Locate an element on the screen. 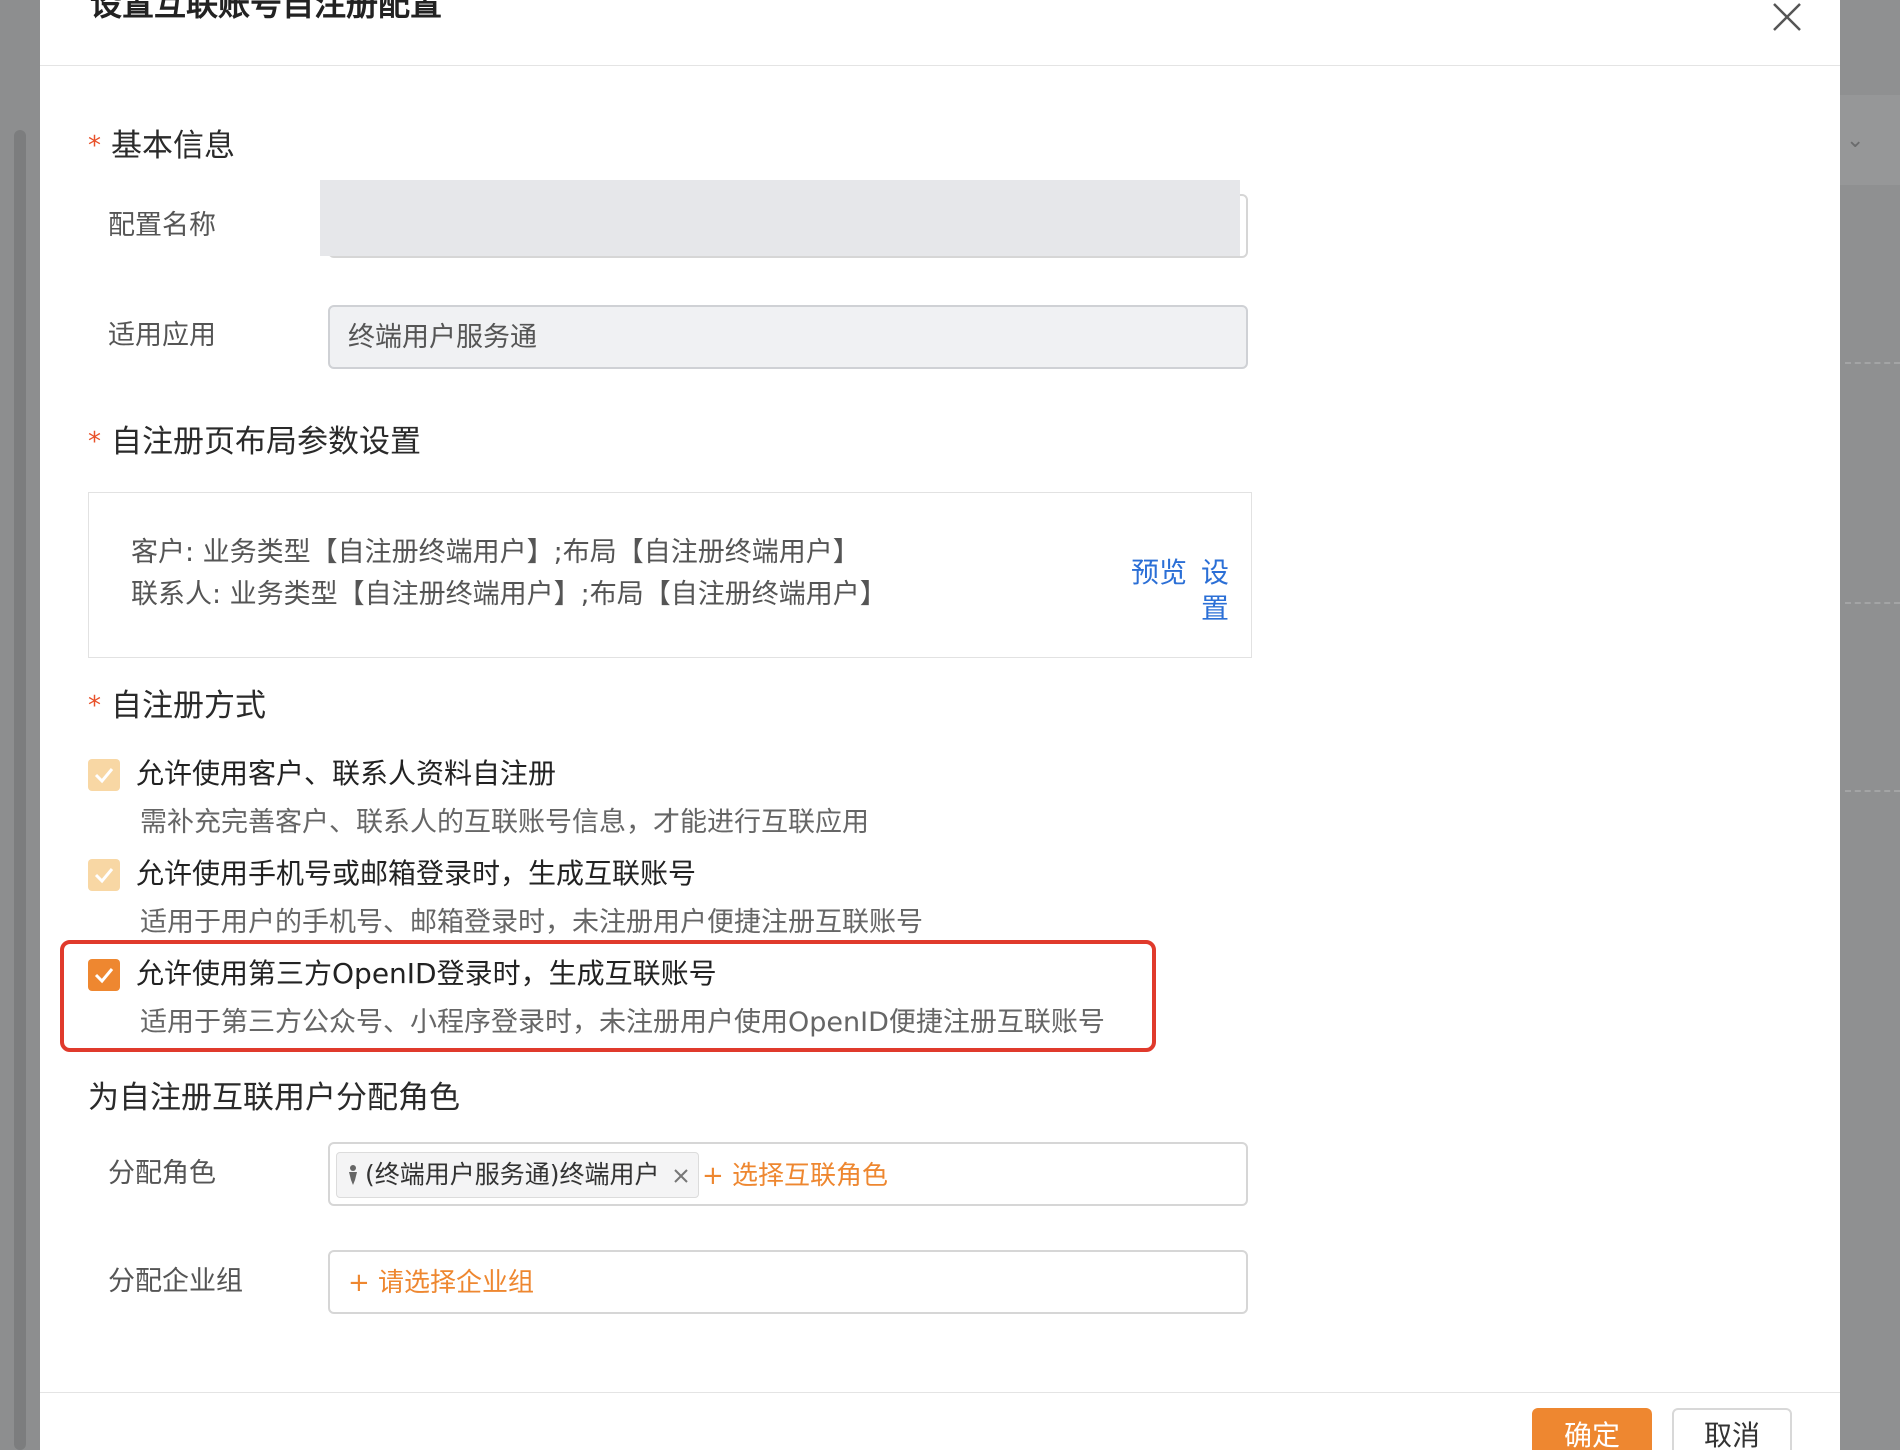 The image size is (1900, 1450). close-icon is located at coordinates (1787, 17).